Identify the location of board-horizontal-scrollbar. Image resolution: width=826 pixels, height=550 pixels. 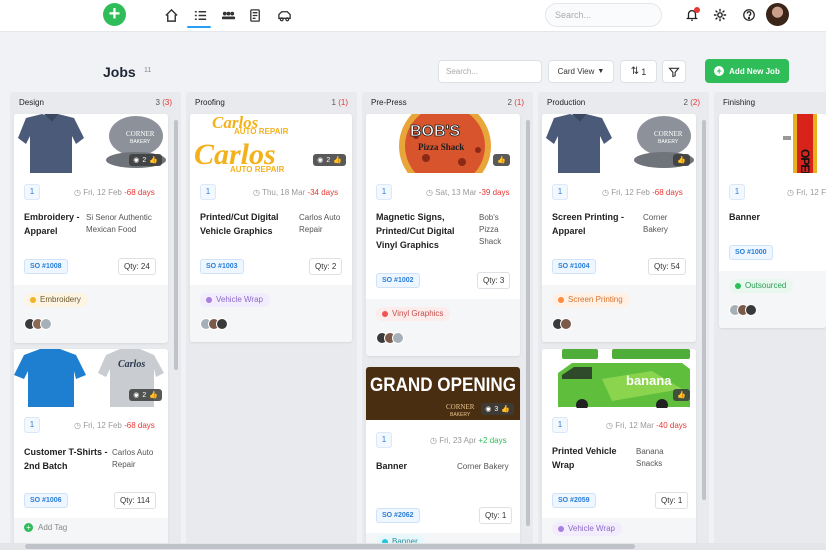
(413, 546).